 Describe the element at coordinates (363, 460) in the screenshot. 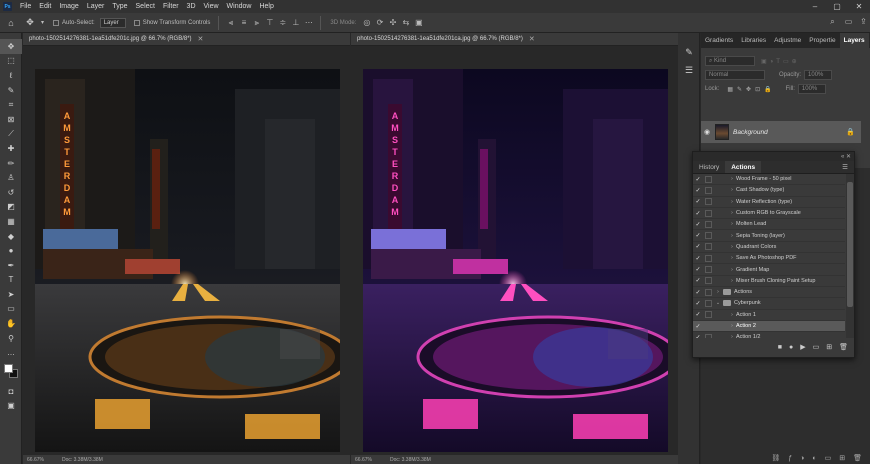

I see `zoom-readout: 66.67%` at that location.